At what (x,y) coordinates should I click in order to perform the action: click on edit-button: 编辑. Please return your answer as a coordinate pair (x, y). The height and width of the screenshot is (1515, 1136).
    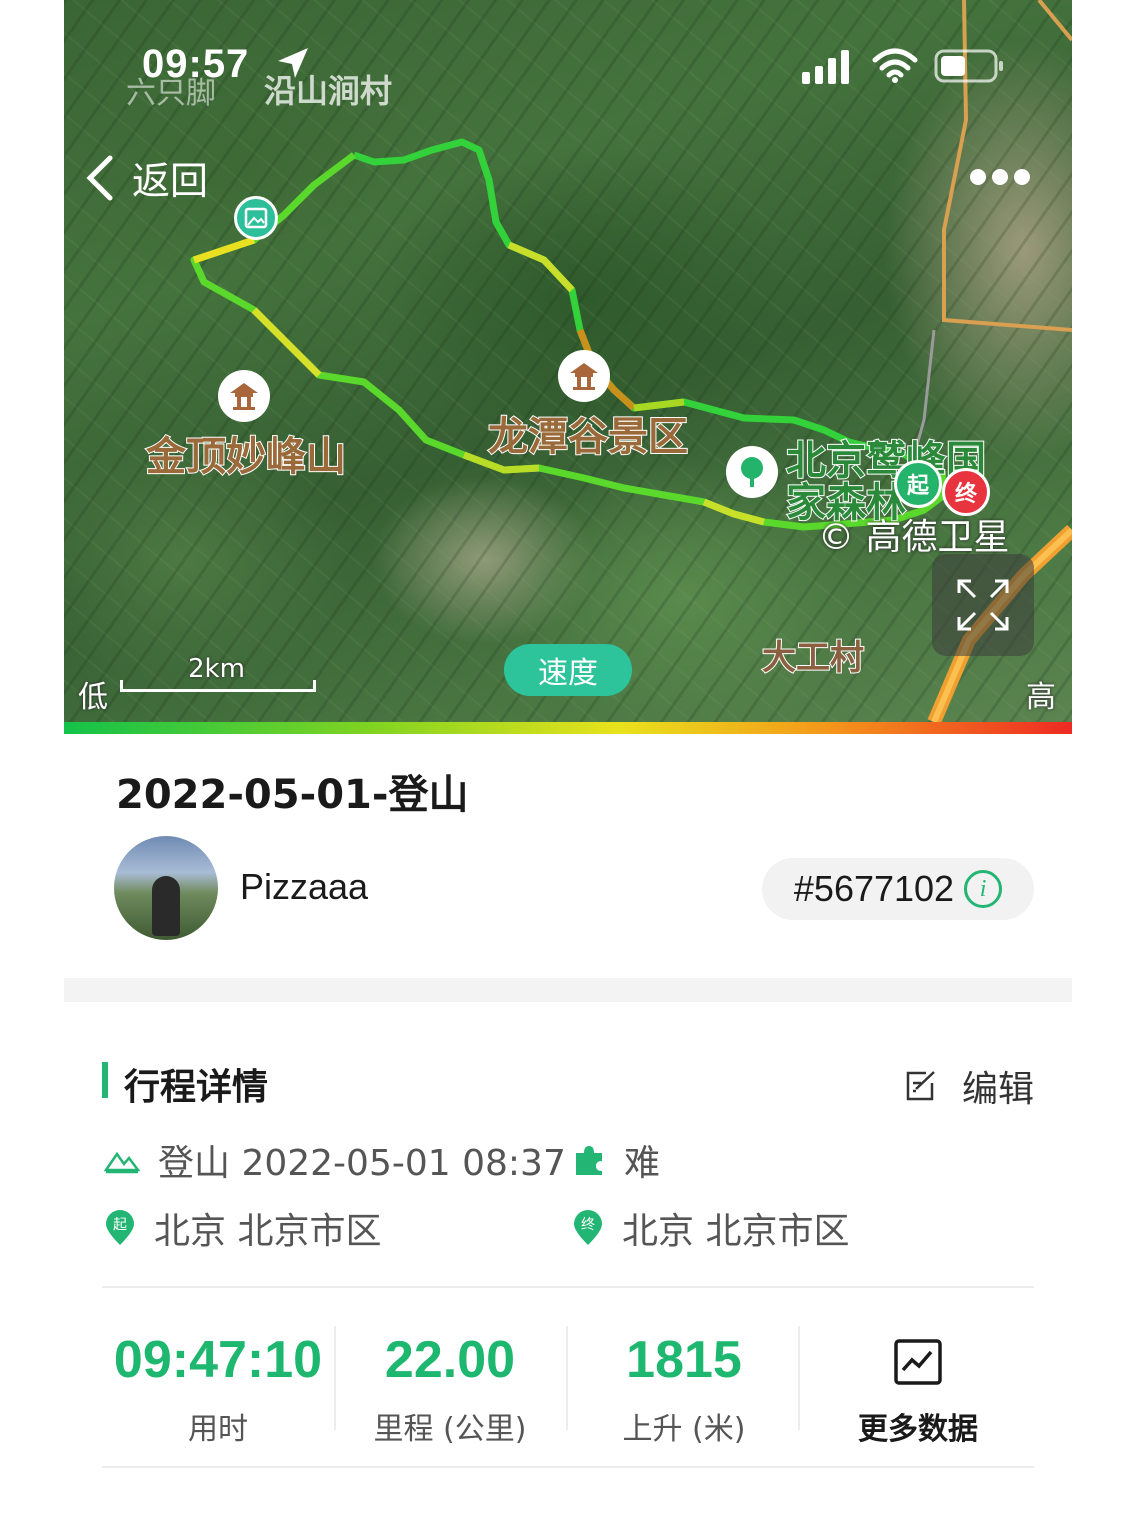
    Looking at the image, I should click on (969, 1086).